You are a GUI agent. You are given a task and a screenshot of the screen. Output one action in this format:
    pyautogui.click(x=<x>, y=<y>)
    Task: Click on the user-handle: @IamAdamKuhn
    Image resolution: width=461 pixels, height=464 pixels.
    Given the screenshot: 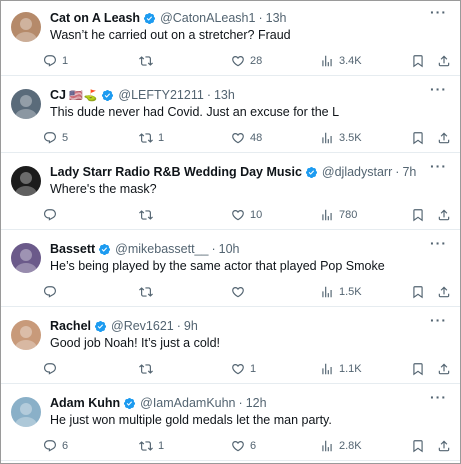 What is the action you would take?
    pyautogui.click(x=187, y=403)
    